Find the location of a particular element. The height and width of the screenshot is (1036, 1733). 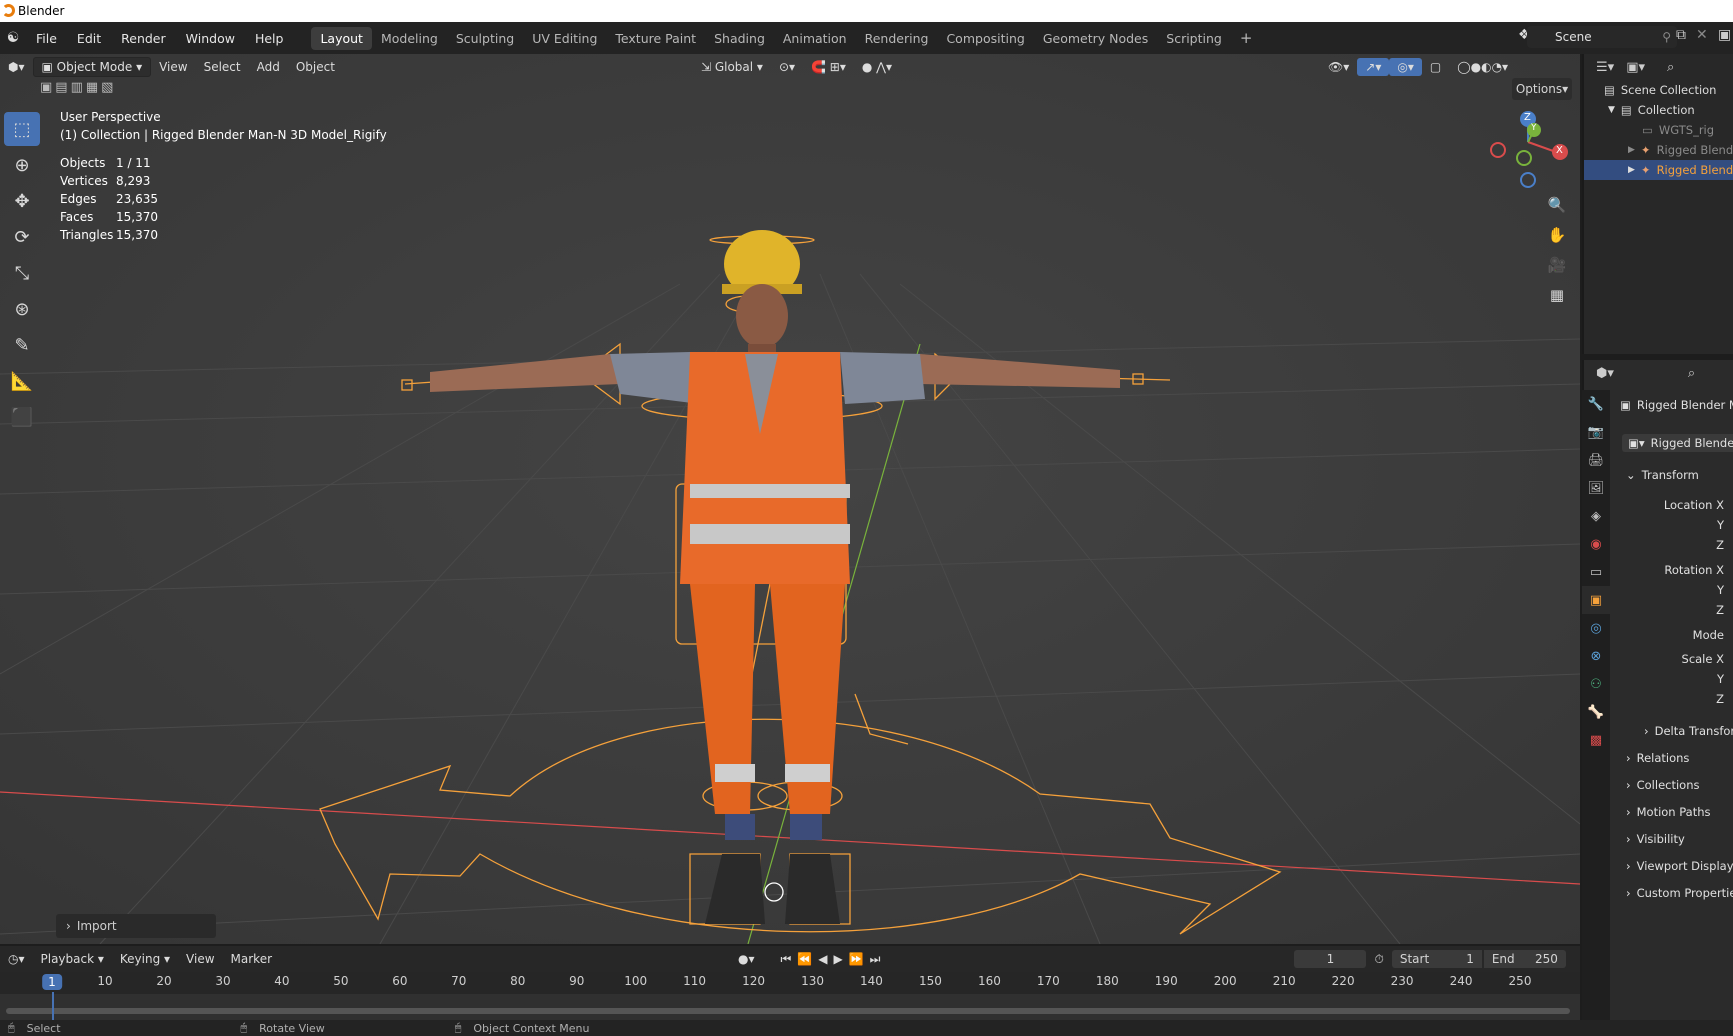

menu-add: Add is located at coordinates (268, 67).